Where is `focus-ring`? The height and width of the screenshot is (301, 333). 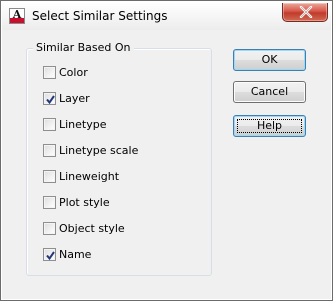
focus-ring is located at coordinates (269, 126).